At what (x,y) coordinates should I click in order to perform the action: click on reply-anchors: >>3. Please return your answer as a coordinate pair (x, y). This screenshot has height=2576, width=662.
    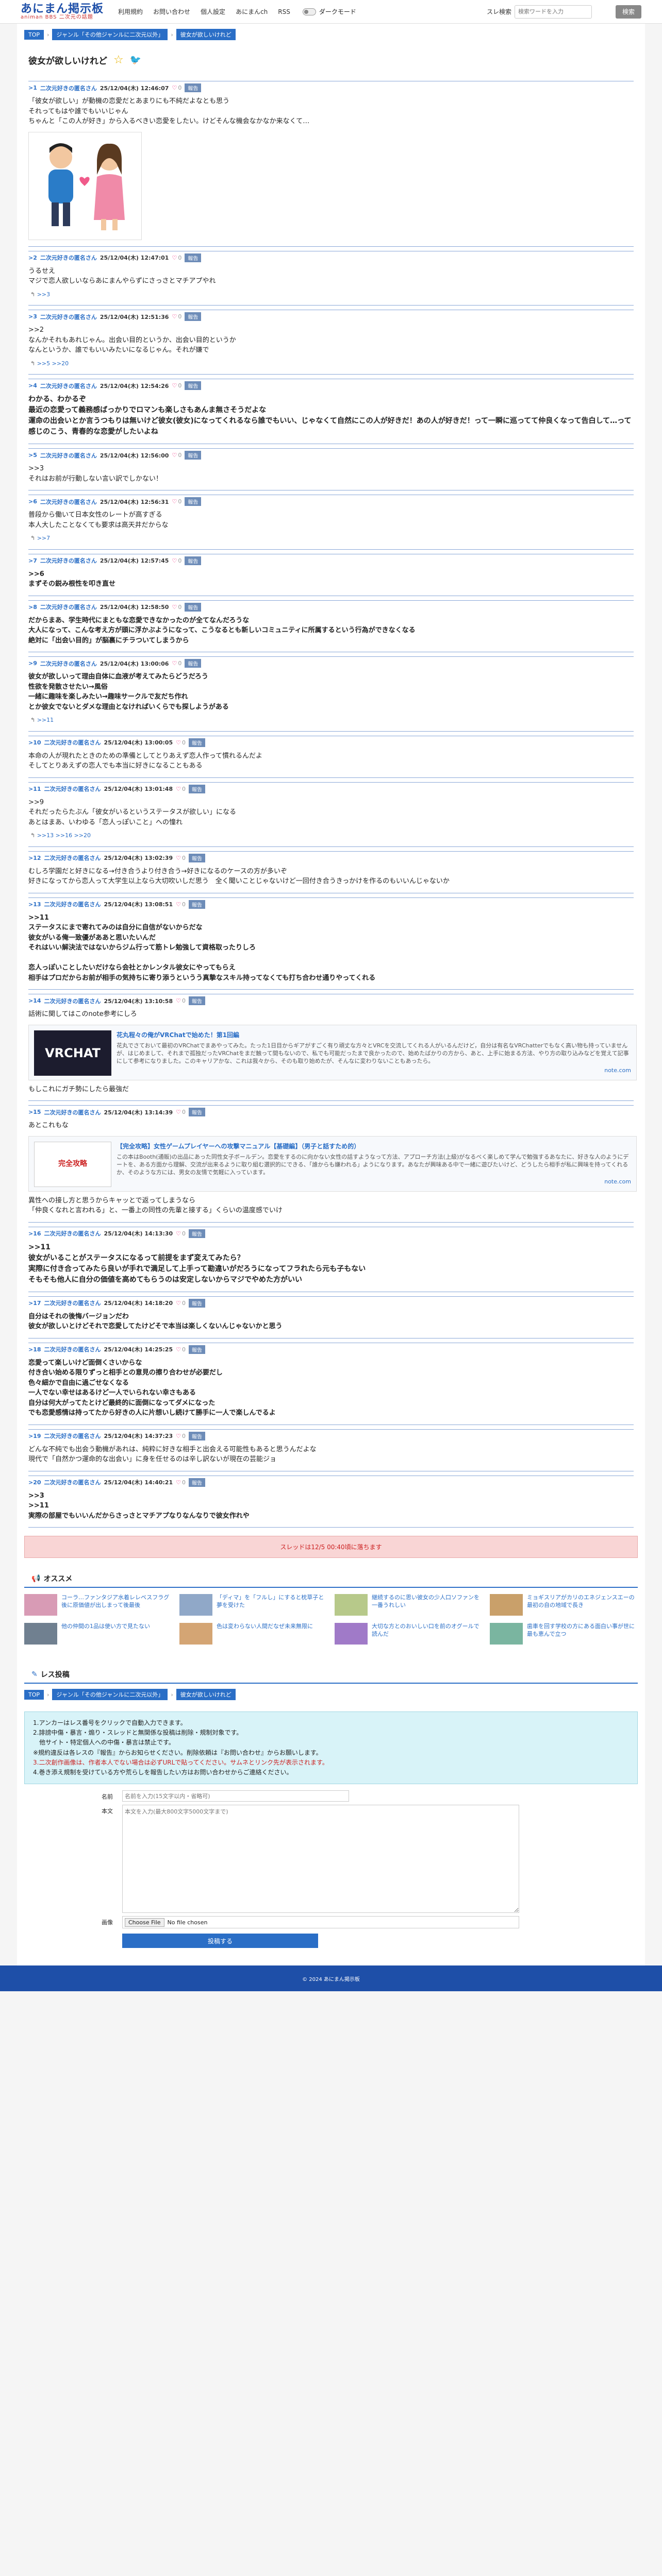
    Looking at the image, I should click on (43, 294).